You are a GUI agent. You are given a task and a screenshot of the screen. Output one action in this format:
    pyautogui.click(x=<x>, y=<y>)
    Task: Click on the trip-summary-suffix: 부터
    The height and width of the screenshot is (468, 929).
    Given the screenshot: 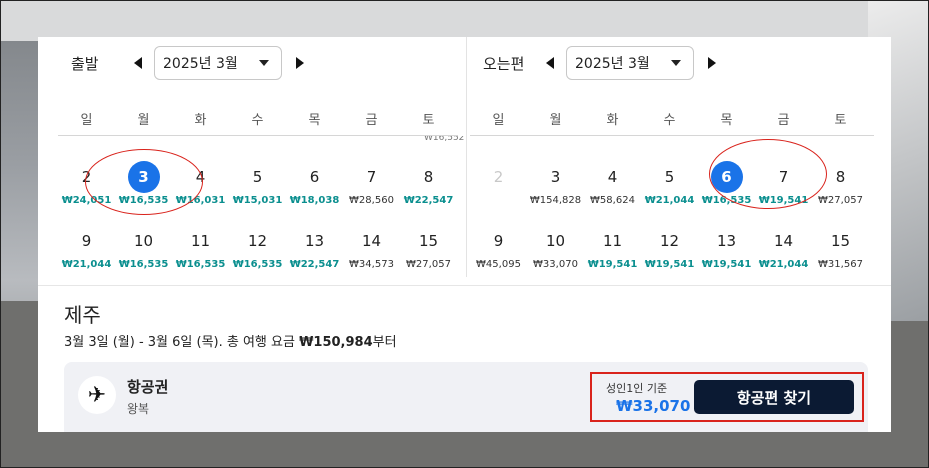 What is the action you would take?
    pyautogui.click(x=384, y=342)
    